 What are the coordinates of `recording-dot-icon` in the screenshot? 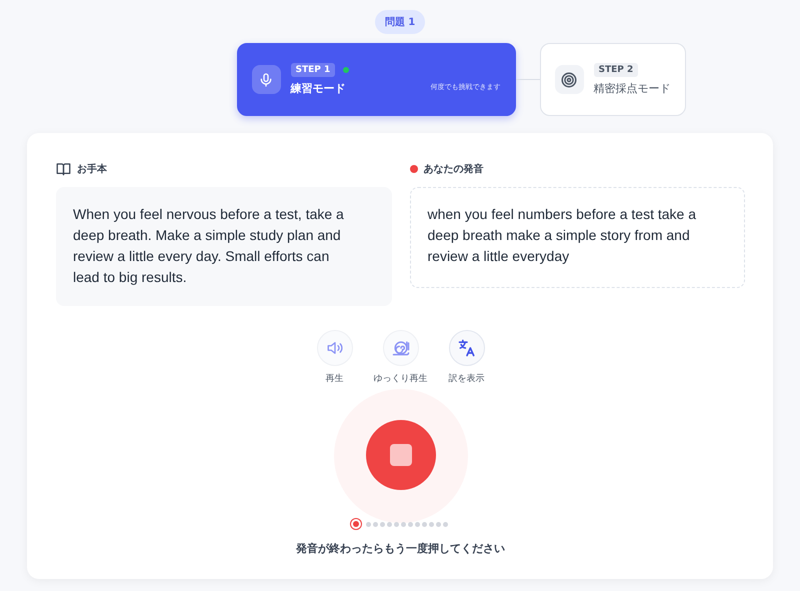 It's located at (414, 169).